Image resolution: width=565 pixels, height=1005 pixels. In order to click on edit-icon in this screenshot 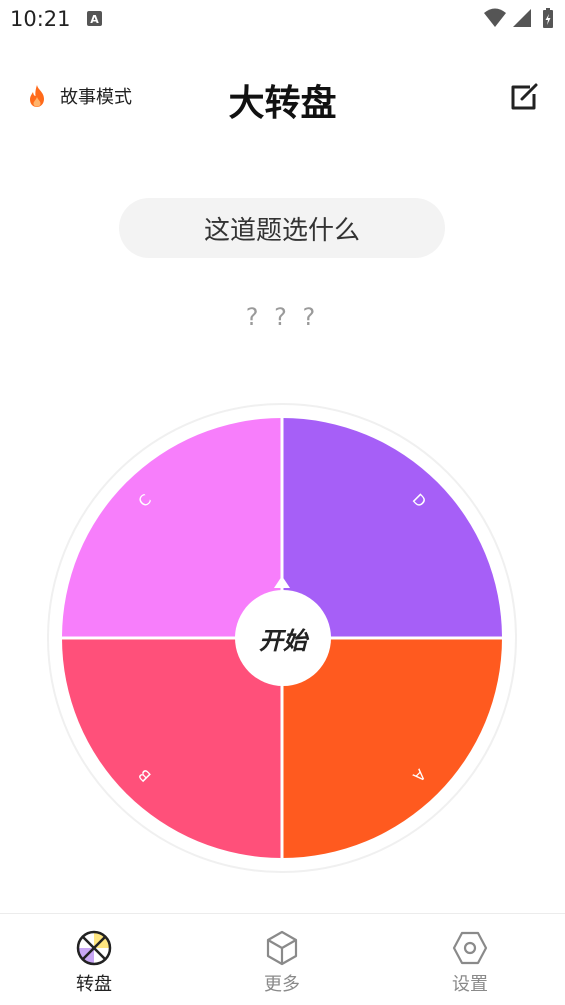, I will do `click(524, 97)`.